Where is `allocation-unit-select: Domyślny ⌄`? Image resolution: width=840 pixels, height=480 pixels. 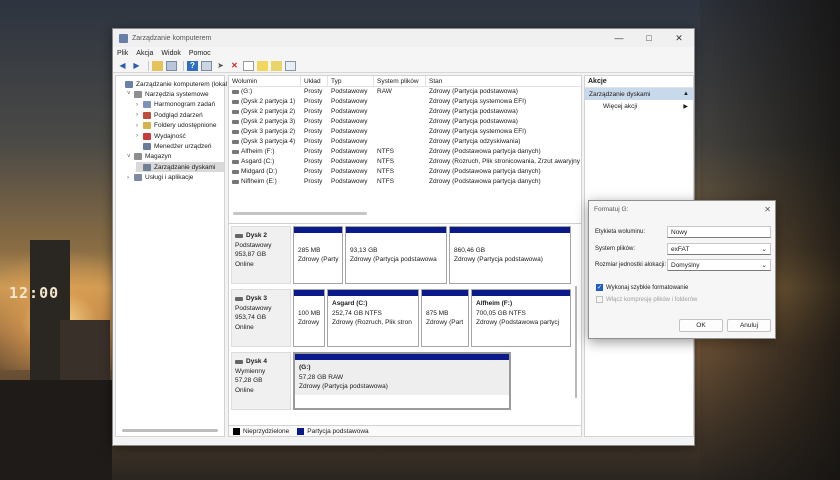 allocation-unit-select: Domyślny ⌄ is located at coordinates (719, 265).